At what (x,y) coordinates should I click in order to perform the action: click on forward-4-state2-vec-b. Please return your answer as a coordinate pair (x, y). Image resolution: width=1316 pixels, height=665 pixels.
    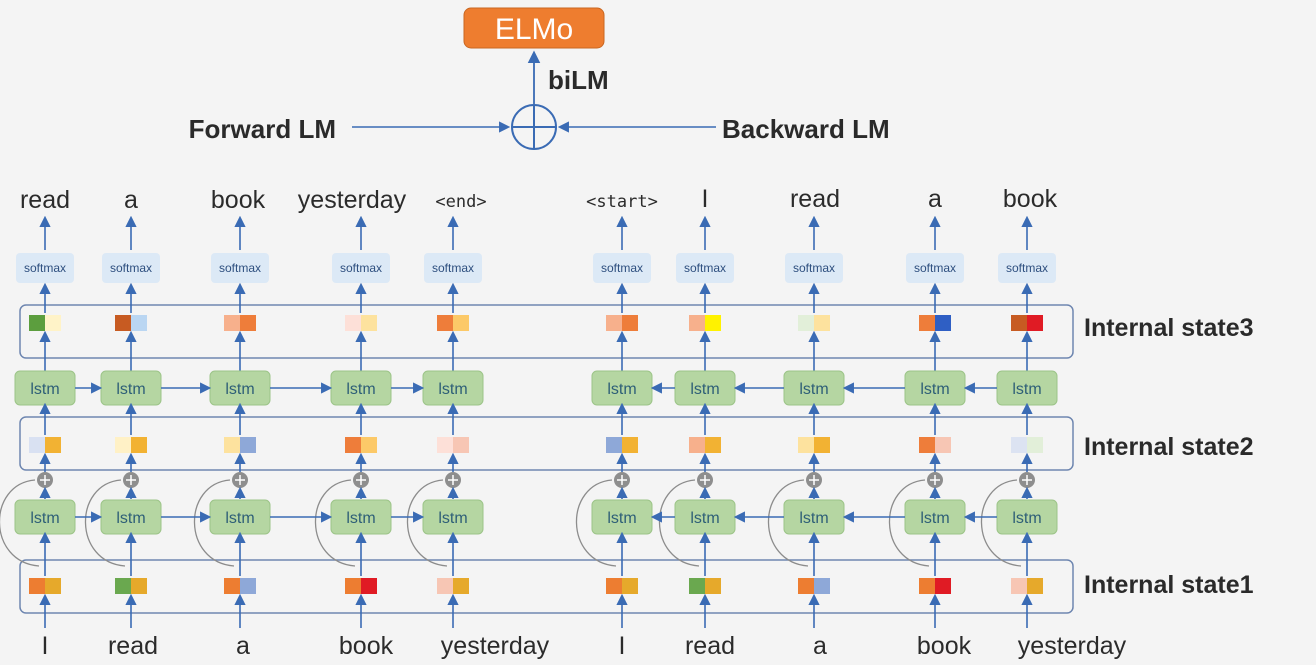
    Looking at the image, I should click on (461, 445).